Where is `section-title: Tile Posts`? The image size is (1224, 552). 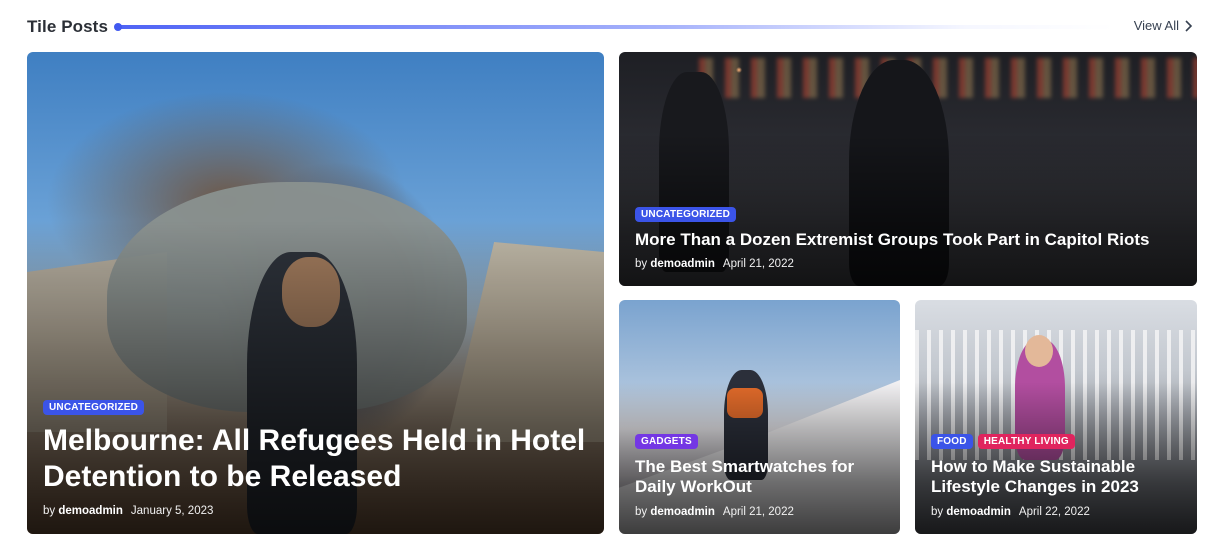
section-title: Tile Posts is located at coordinates (67, 26).